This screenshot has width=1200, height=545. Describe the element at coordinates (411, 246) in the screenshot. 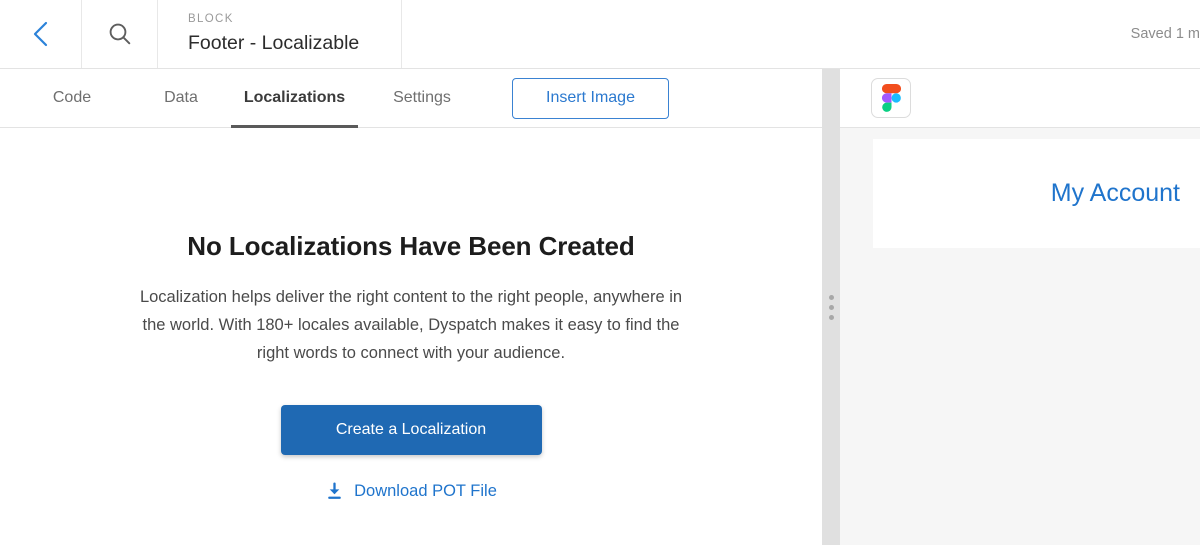

I see `empty-state-title: No Localizations Have Been Created` at that location.